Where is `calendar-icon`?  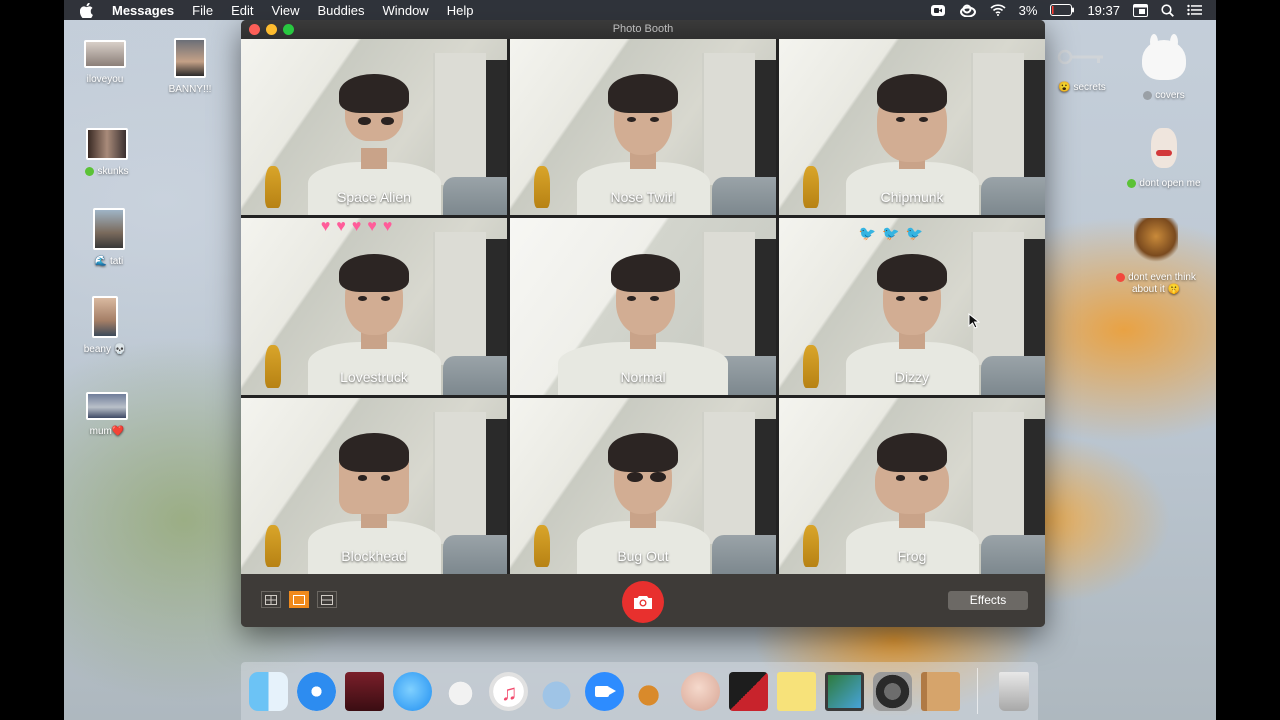 calendar-icon is located at coordinates (1140, 10).